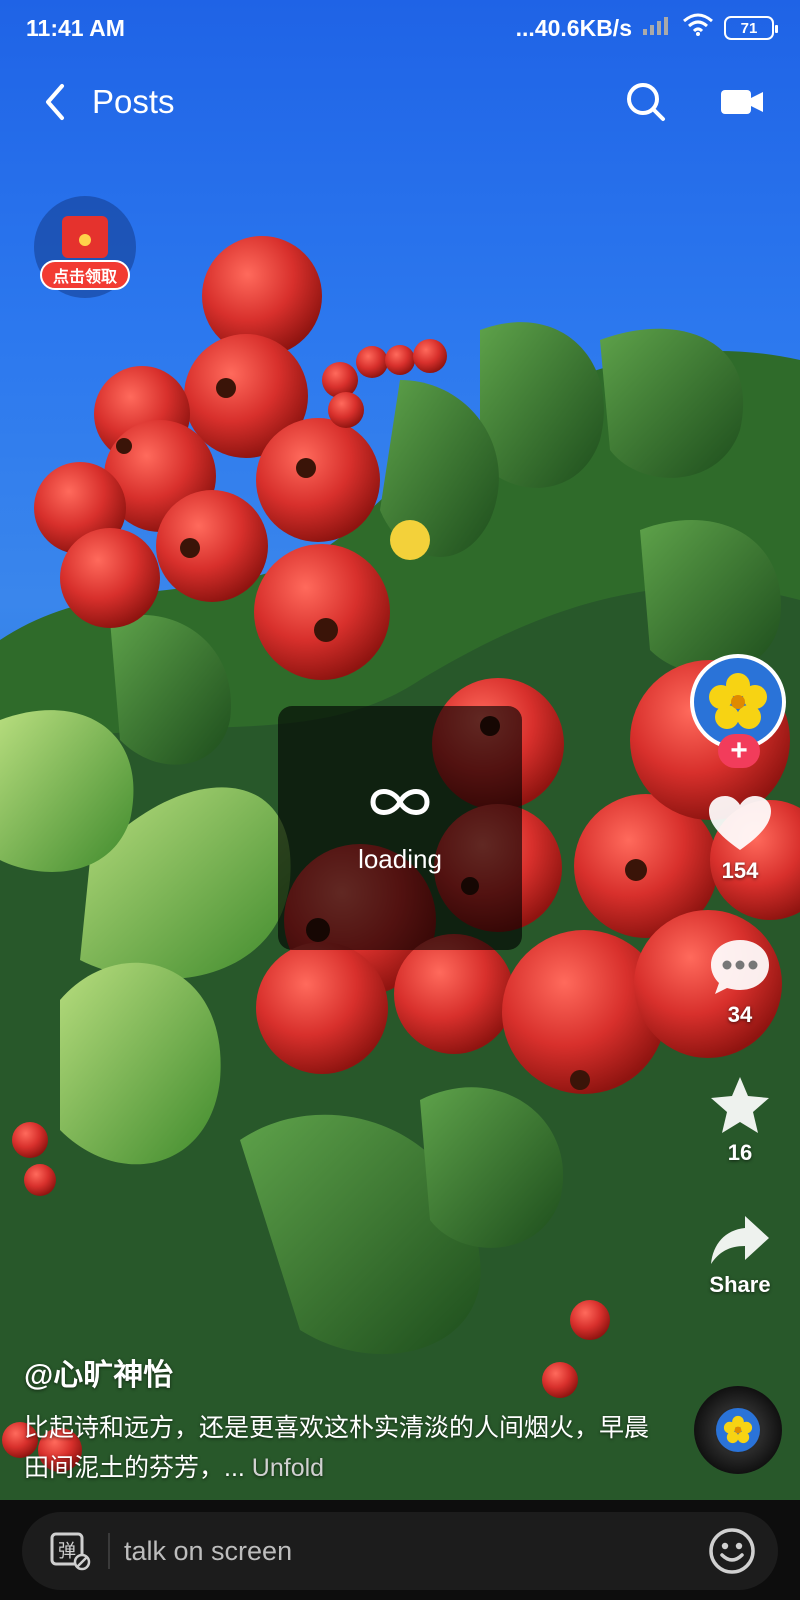 Image resolution: width=800 pixels, height=1600 pixels. I want to click on status-bar: 11:41 AM ...40.6KB/s 71, so click(400, 28).